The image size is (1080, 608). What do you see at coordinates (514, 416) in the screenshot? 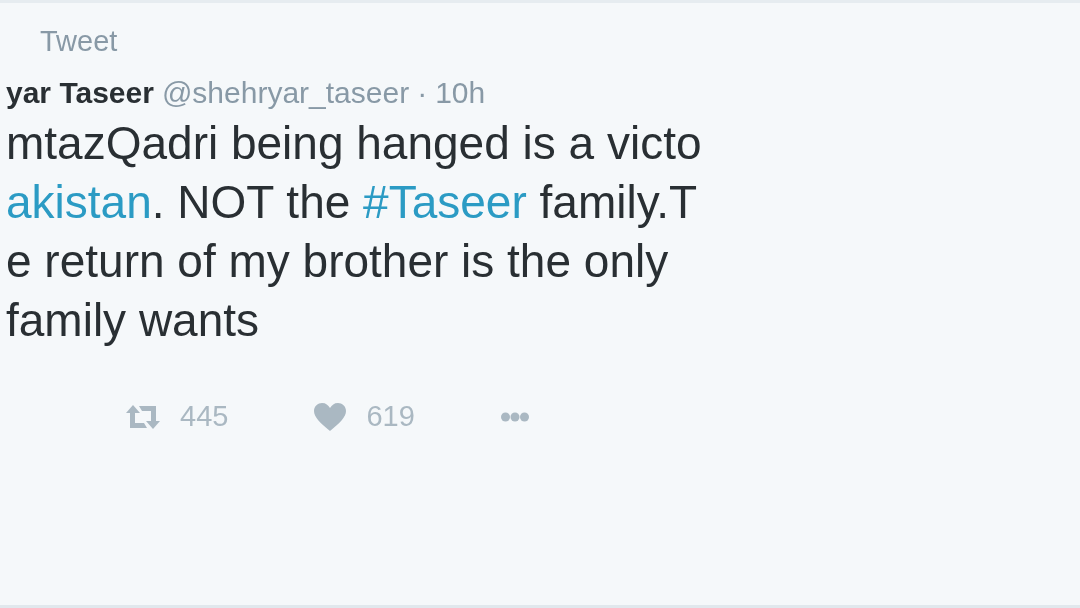
I see `more-icon` at bounding box center [514, 416].